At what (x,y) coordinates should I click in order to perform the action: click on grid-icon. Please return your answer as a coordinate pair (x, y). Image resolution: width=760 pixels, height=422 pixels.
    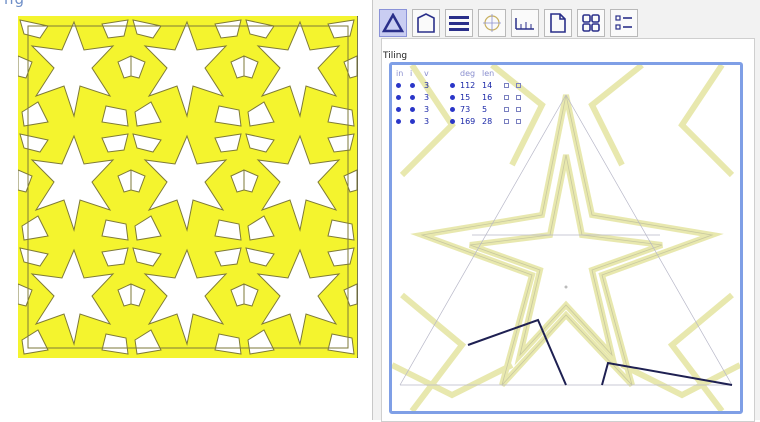
    Looking at the image, I should click on (591, 23).